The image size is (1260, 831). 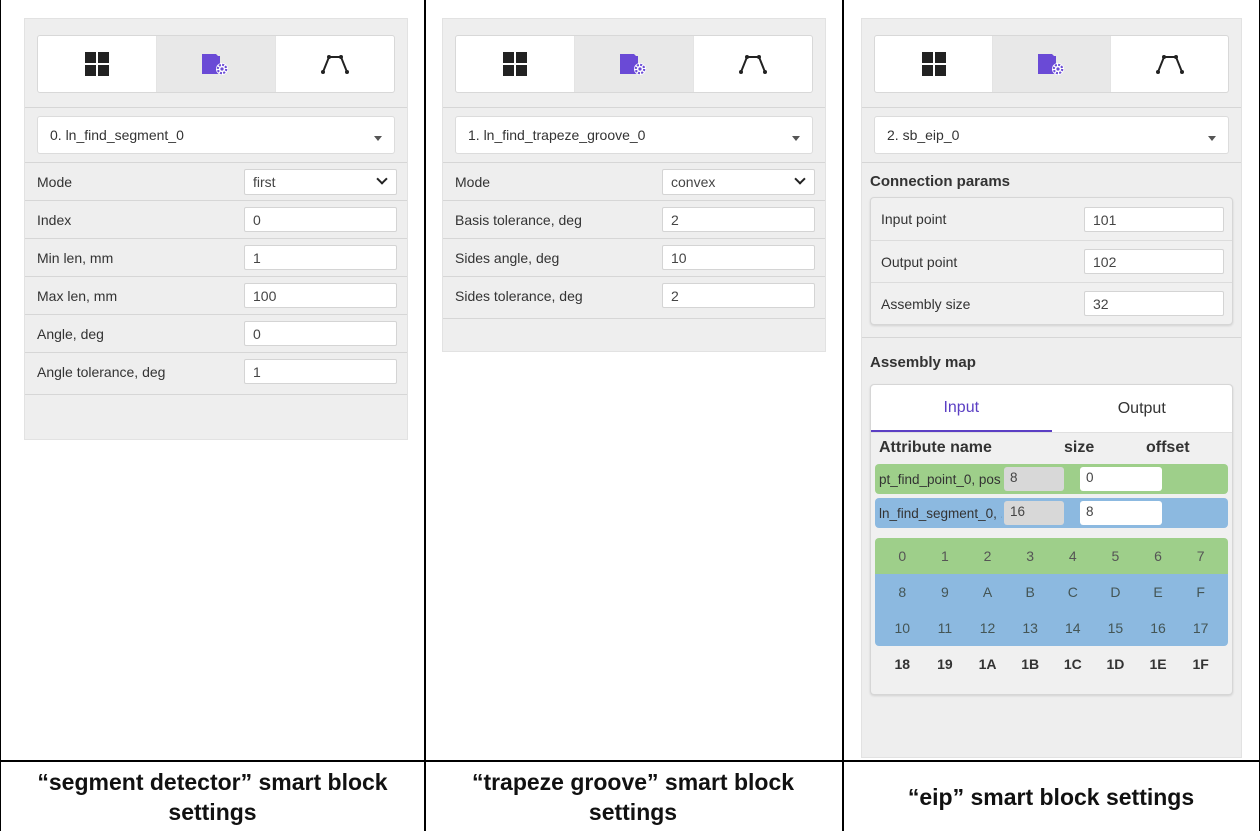 What do you see at coordinates (1051, 303) in the screenshot?
I see `param-row-assembly-size: Assembly size 32` at bounding box center [1051, 303].